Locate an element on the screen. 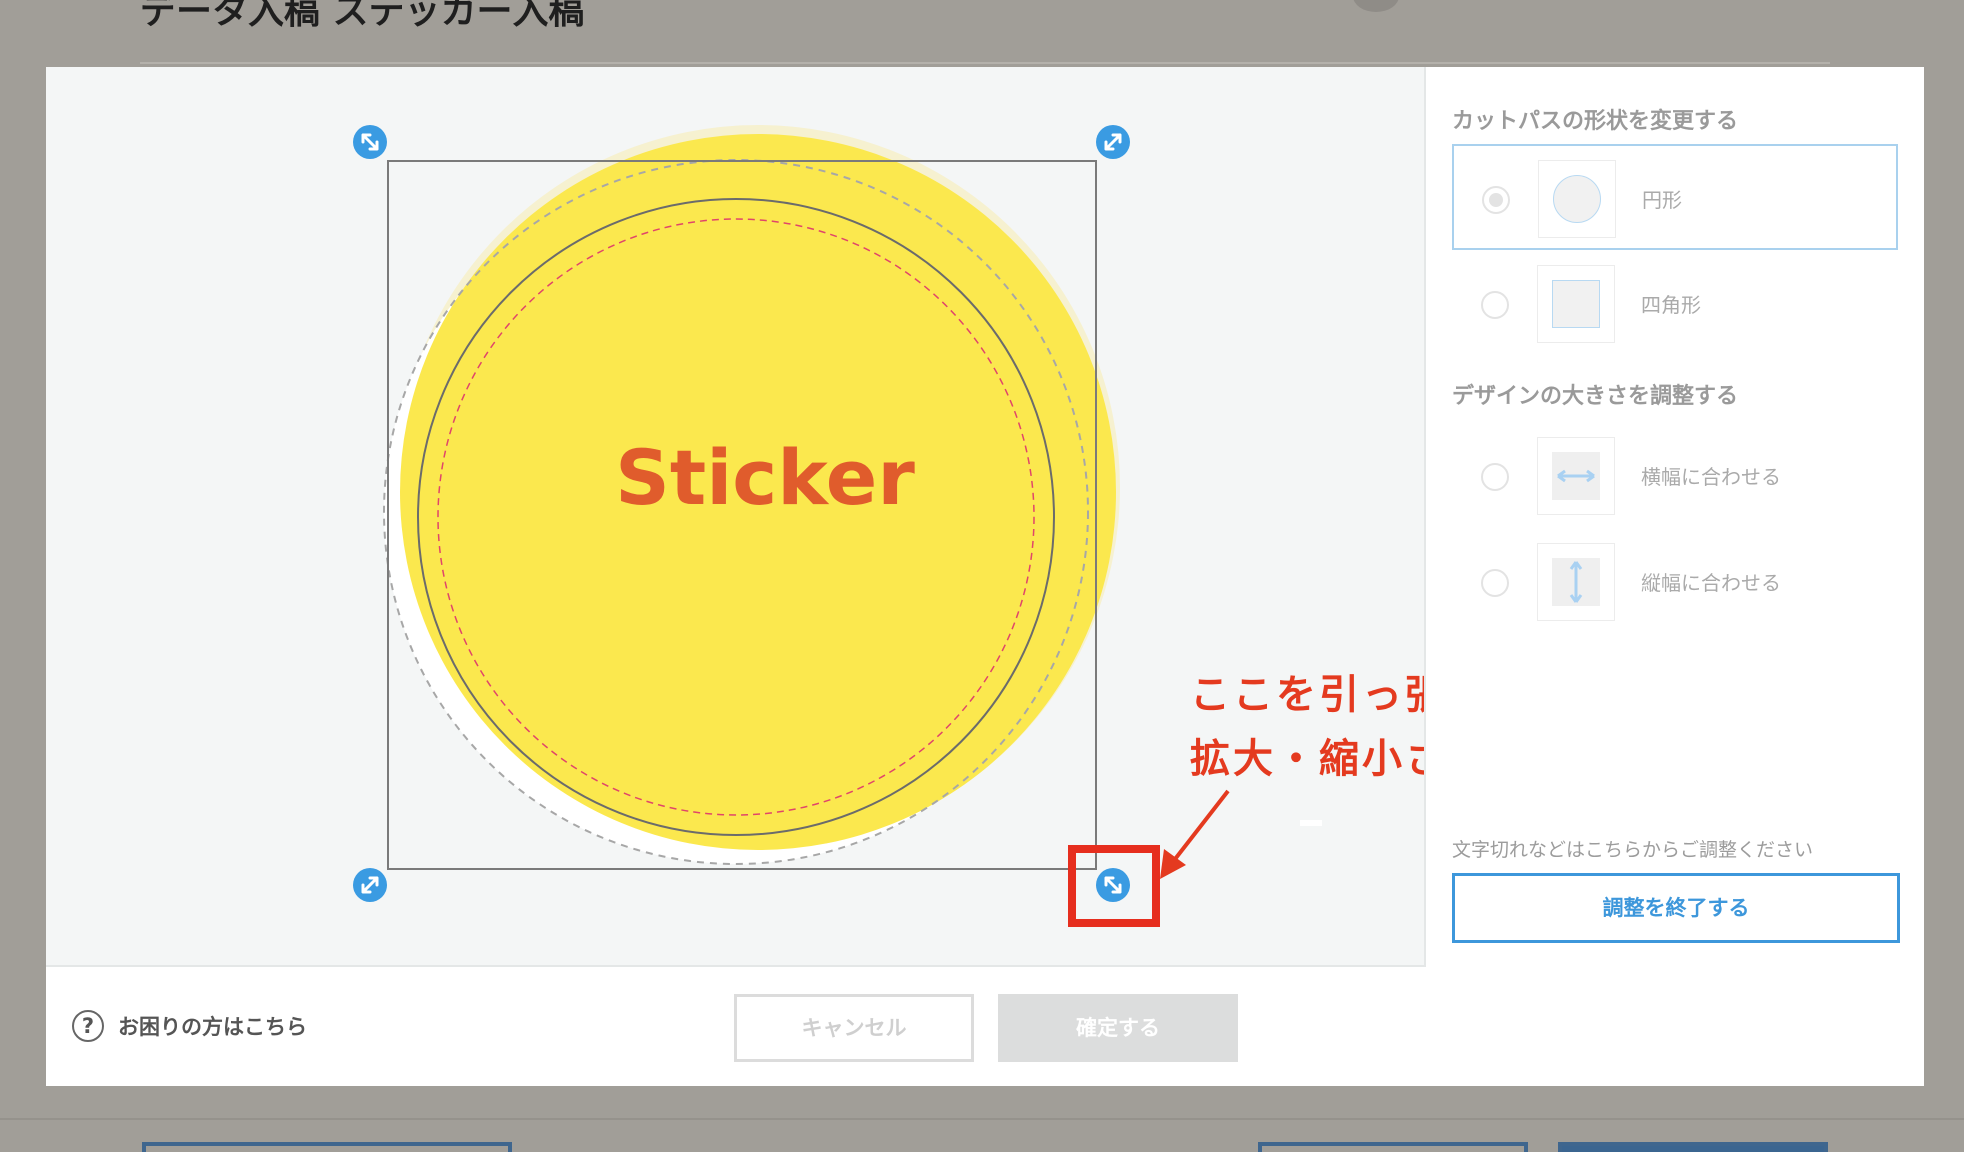 This screenshot has height=1152, width=1964. sticker-design-text: Sticker is located at coordinates (765, 477).